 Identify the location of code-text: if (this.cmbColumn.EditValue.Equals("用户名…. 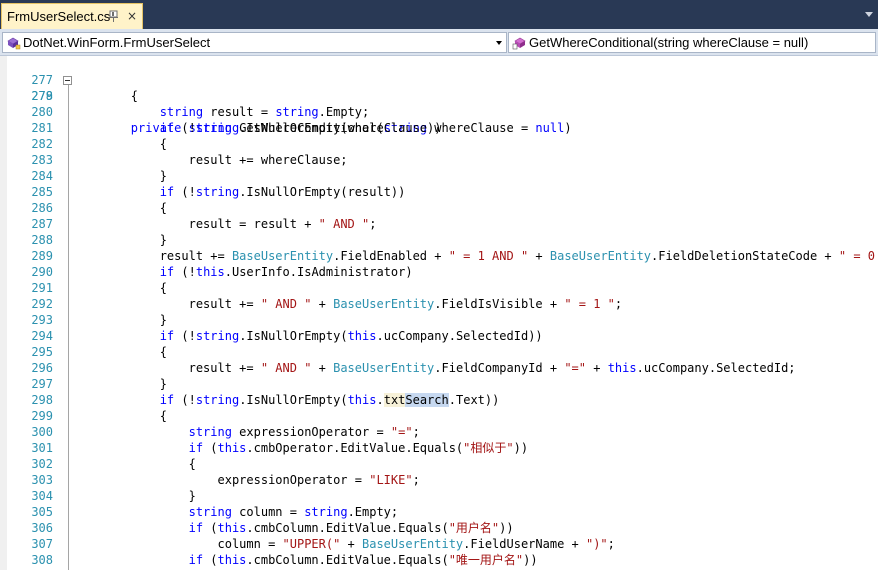
(351, 528).